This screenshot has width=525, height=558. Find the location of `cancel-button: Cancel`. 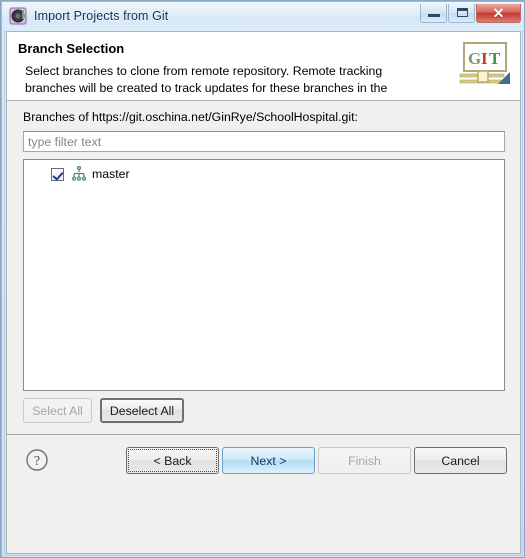

cancel-button: Cancel is located at coordinates (460, 460).